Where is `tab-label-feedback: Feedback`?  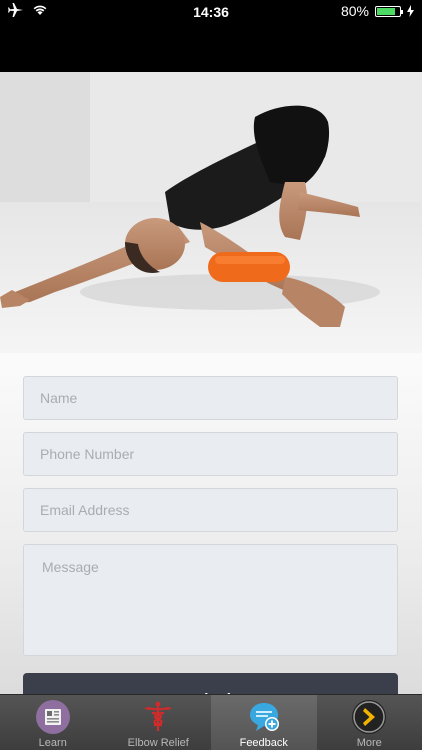 tab-label-feedback: Feedback is located at coordinates (263, 743).